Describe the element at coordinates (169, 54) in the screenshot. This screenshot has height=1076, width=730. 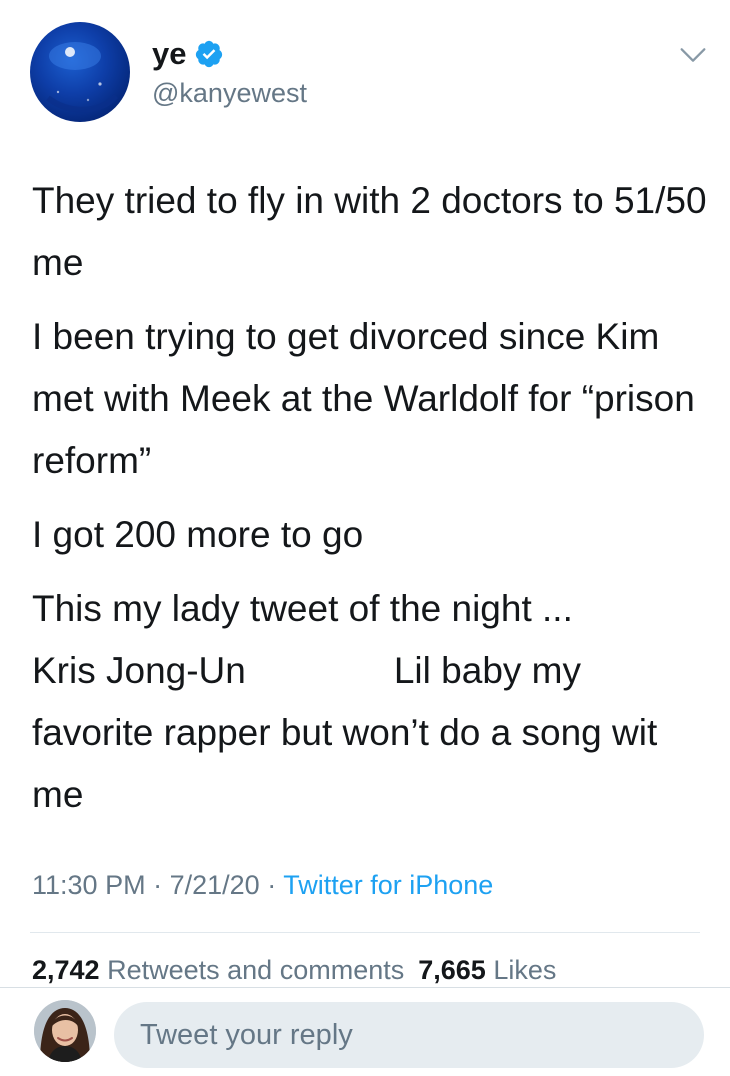
I see `author-display-name: ye` at that location.